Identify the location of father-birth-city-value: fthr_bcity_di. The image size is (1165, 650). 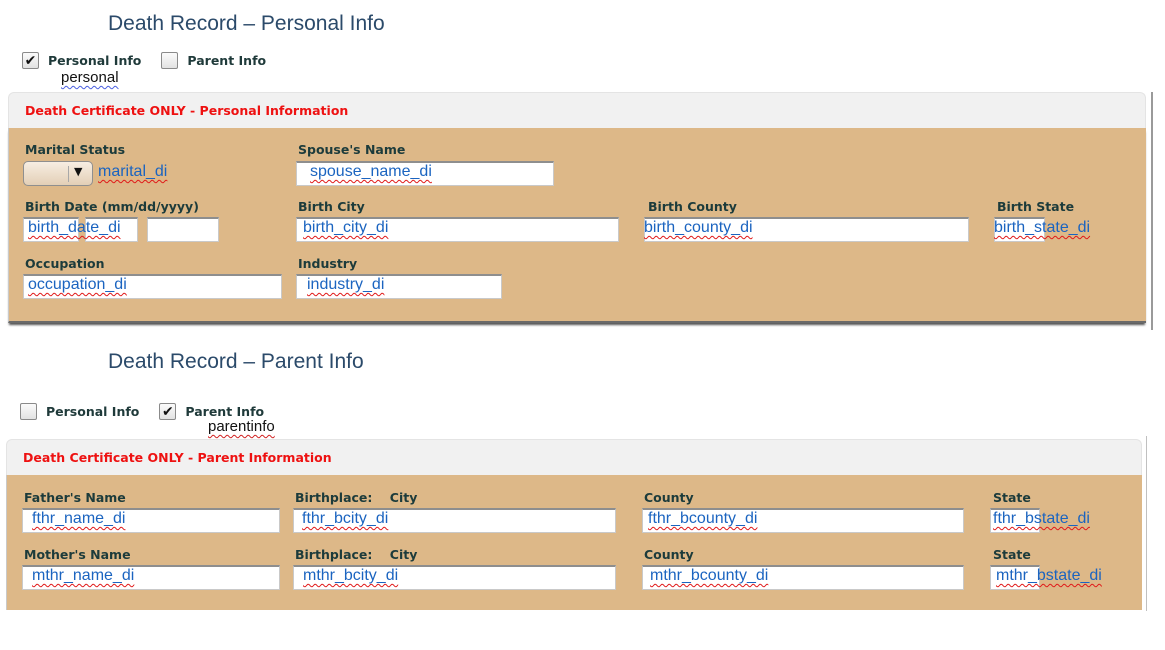
(345, 518).